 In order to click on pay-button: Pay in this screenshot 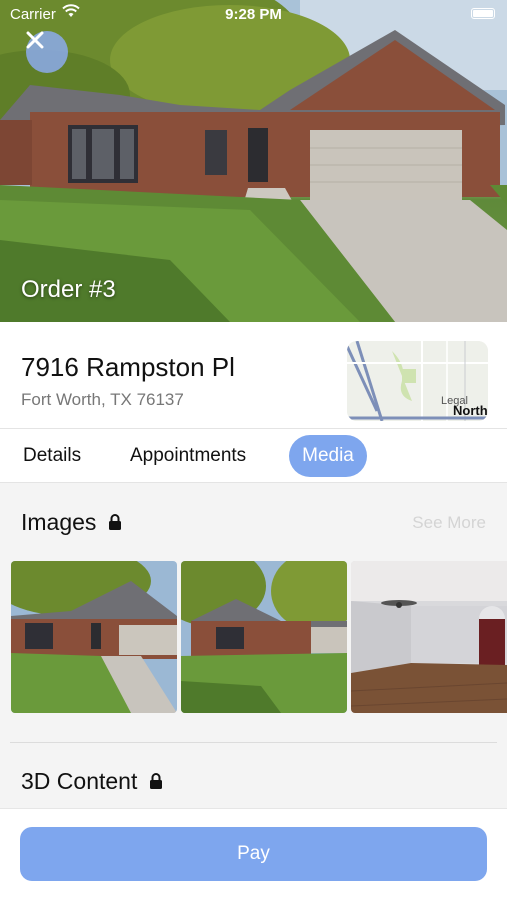, I will do `click(253, 854)`.